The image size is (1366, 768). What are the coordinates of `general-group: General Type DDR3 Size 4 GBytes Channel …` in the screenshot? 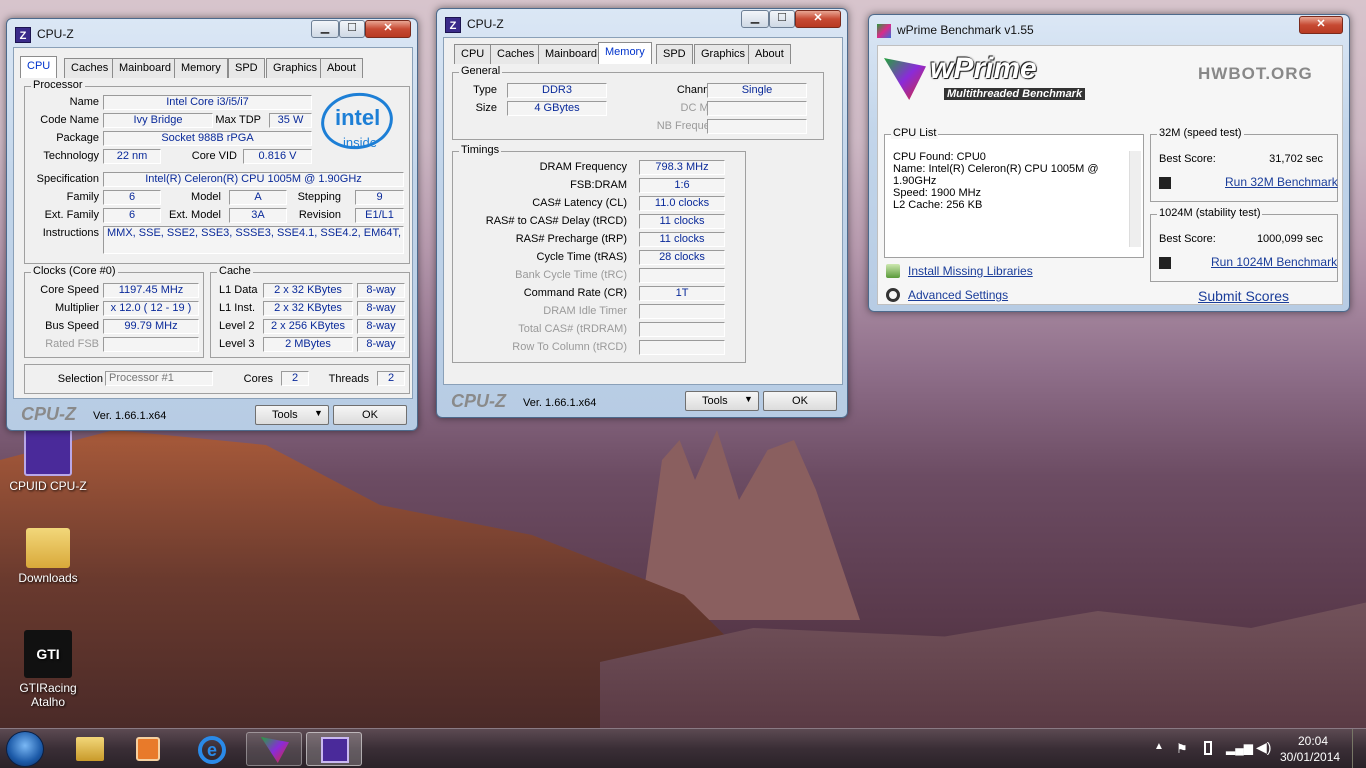 It's located at (638, 102).